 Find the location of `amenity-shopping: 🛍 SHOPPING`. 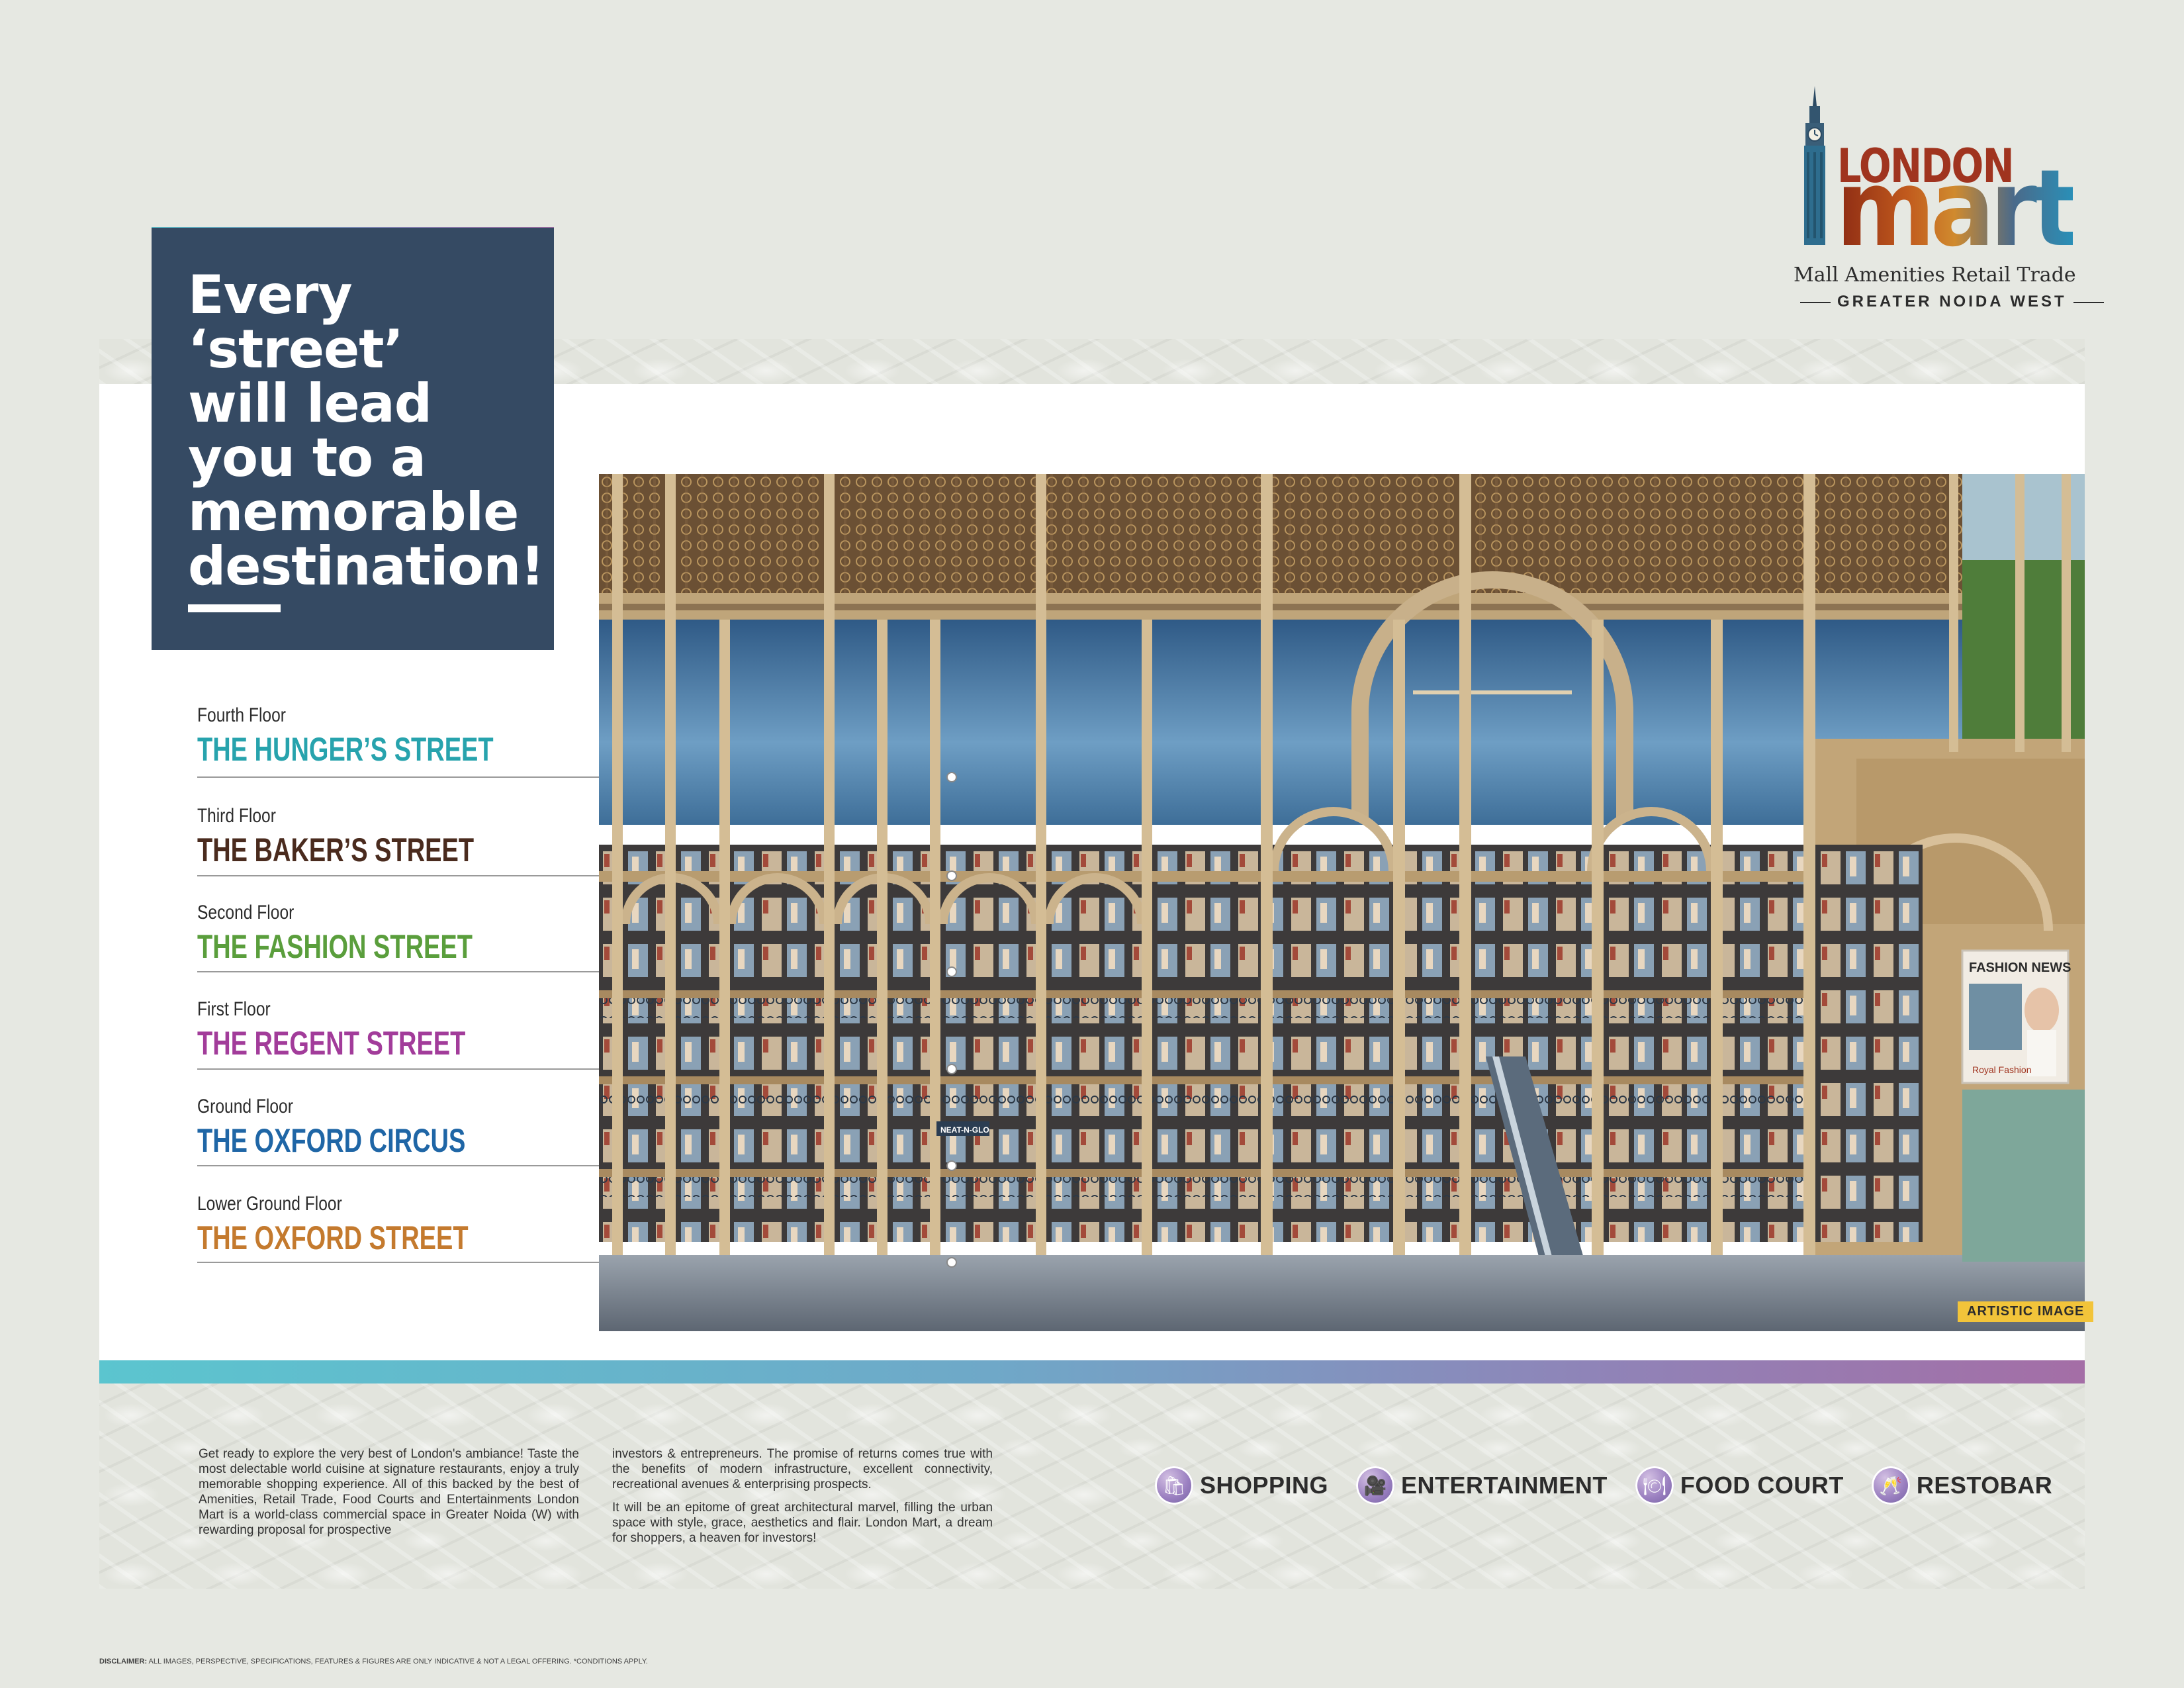

amenity-shopping: 🛍 SHOPPING is located at coordinates (1241, 1486).